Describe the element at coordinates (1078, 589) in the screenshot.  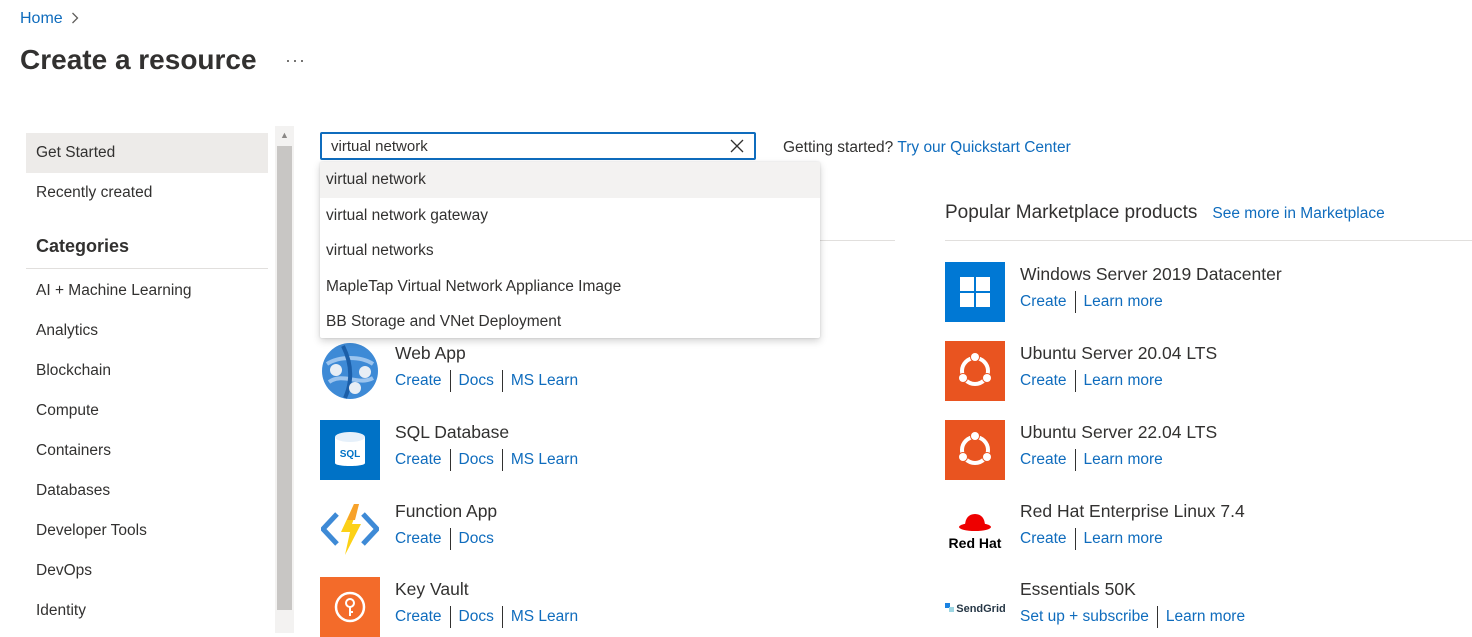
I see `product-name: Essentials 50K` at that location.